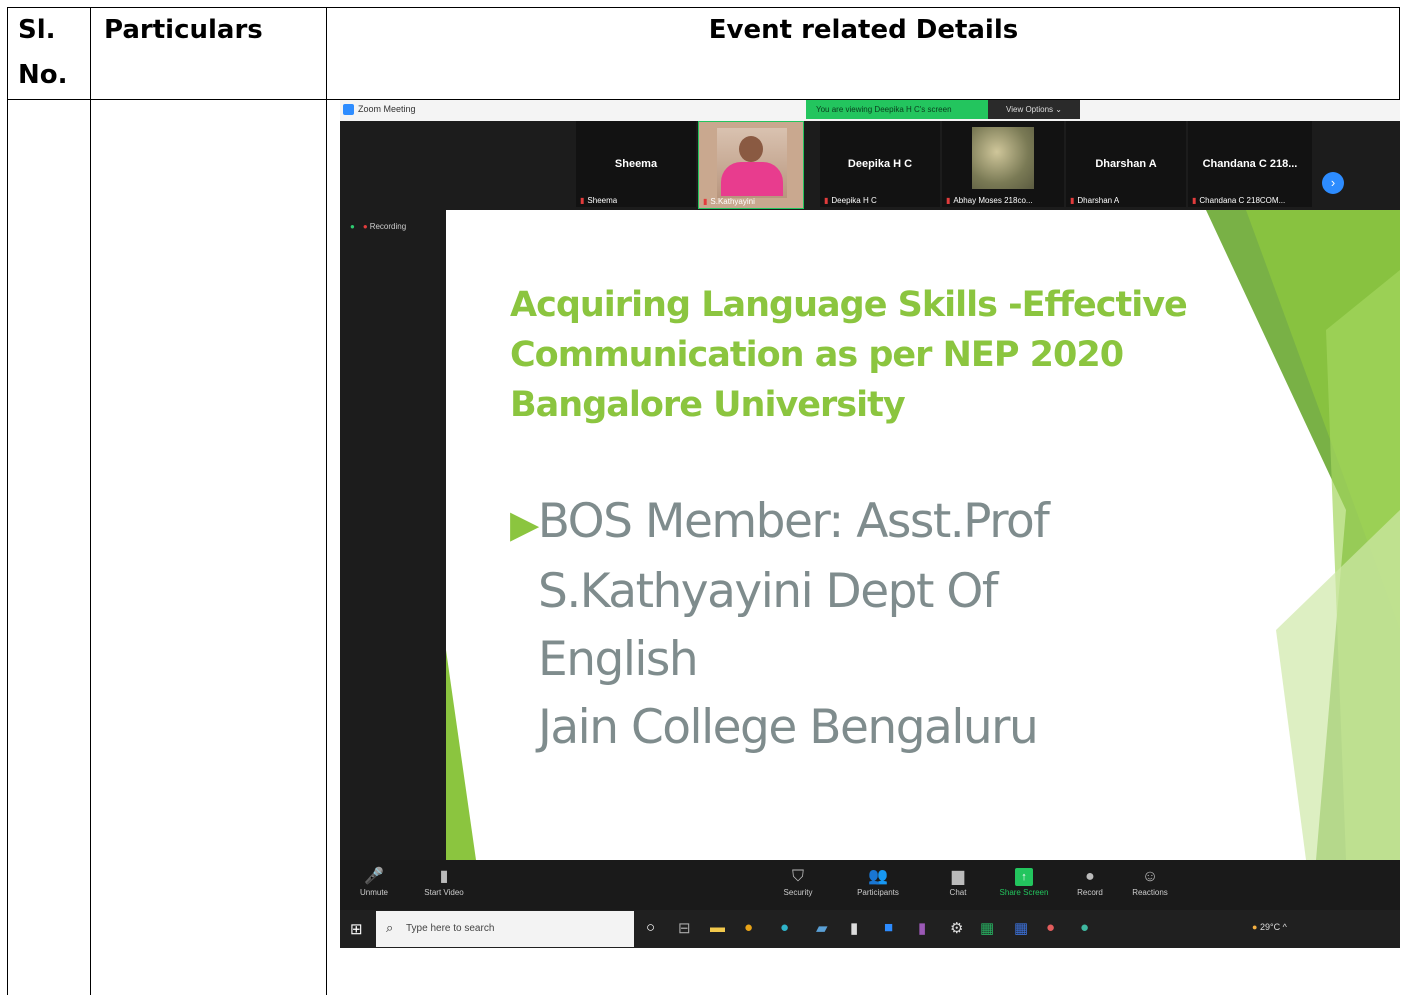 The width and height of the screenshot is (1407, 995). What do you see at coordinates (444, 876) in the screenshot?
I see `video-off-icon: ▮` at bounding box center [444, 876].